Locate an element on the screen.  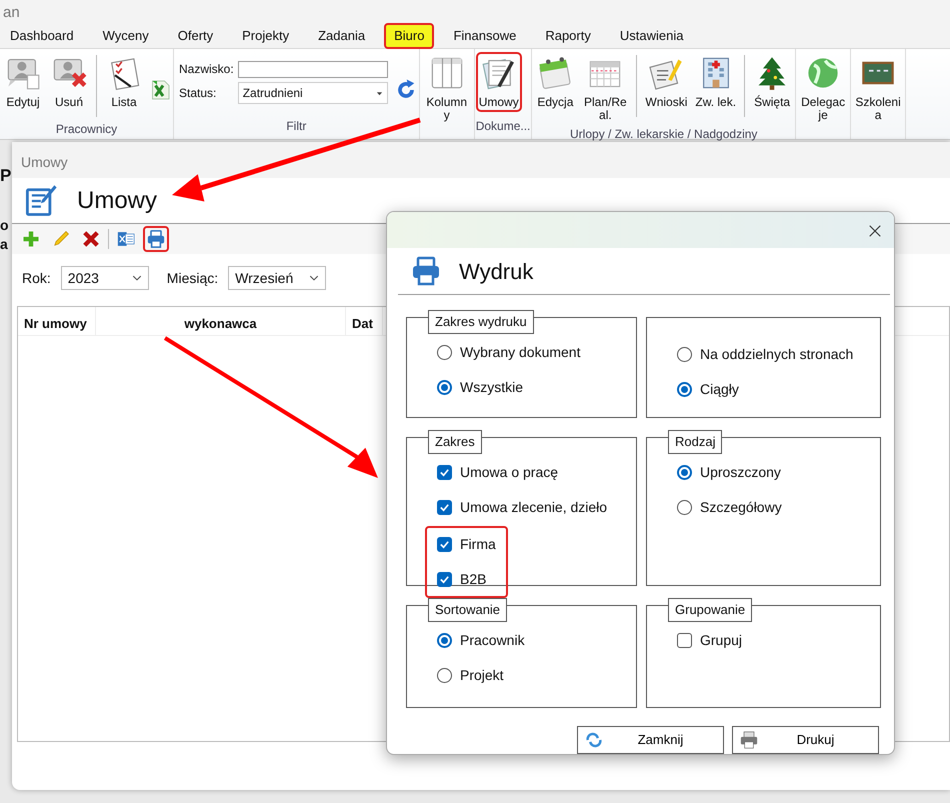
ribbon-button: Edytuj is located at coordinates (23, 82).